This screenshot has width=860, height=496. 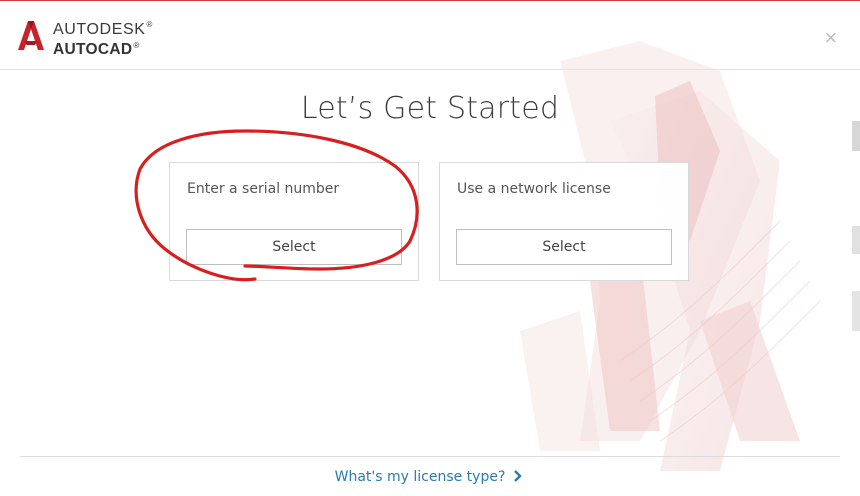 I want to click on brand-company: AUTODESK®, so click(x=103, y=29).